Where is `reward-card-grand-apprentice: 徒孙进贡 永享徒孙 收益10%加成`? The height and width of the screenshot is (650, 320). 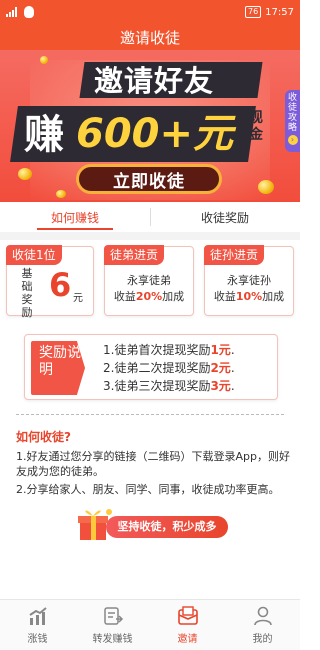 reward-card-grand-apprentice: 徒孙进贡 永享徒孙 收益10%加成 is located at coordinates (249, 280).